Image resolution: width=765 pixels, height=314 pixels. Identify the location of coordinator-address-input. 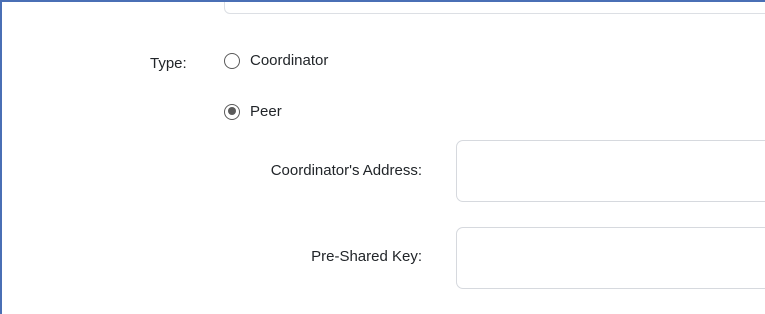
(610, 171).